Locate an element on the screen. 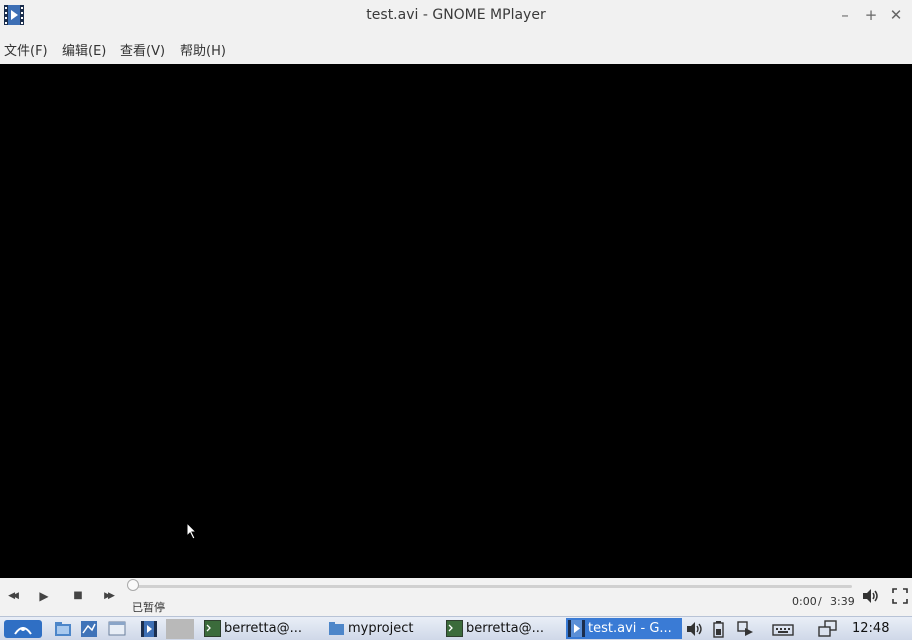 Image resolution: width=912 pixels, height=640 pixels. keyboard-tray-icon is located at coordinates (783, 629).